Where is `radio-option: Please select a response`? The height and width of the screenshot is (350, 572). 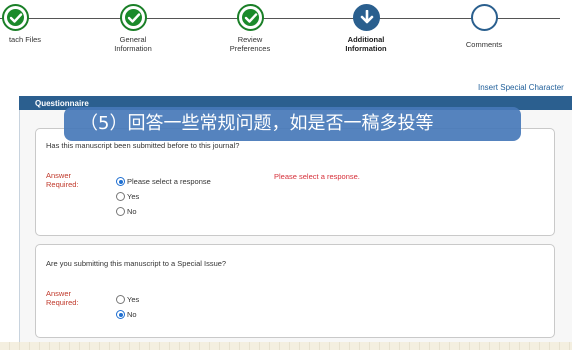
radio-option: Please select a response is located at coordinates (163, 181).